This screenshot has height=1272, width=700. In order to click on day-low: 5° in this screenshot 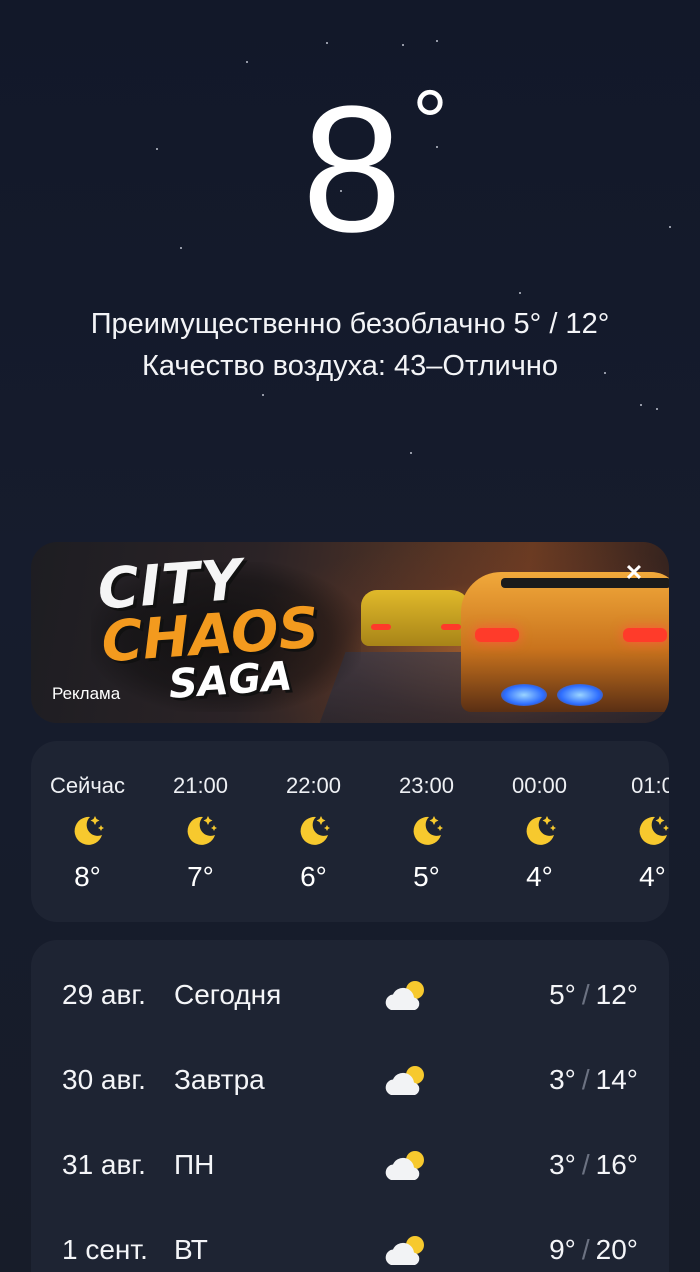, I will do `click(562, 994)`.